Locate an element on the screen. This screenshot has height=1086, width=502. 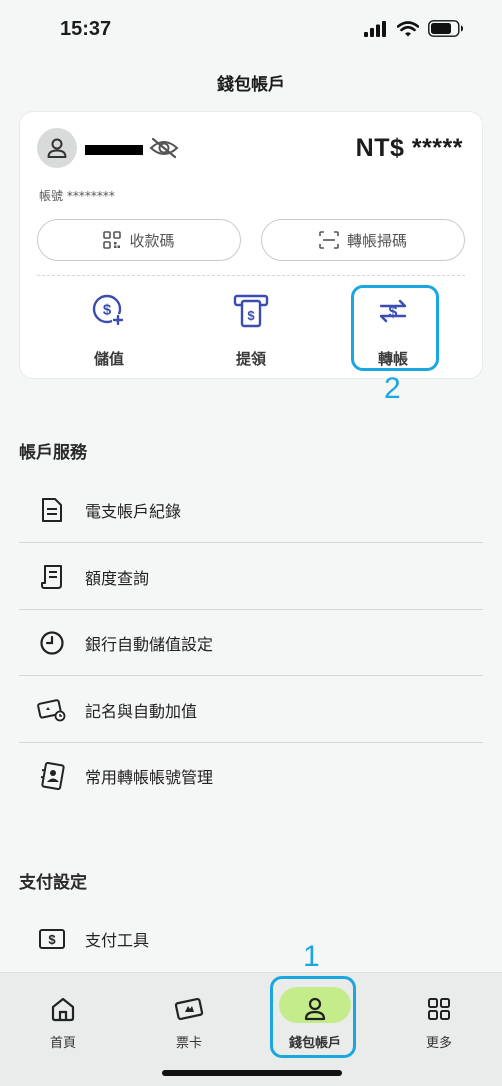
tab-label: 票卡 is located at coordinates (188, 1043).